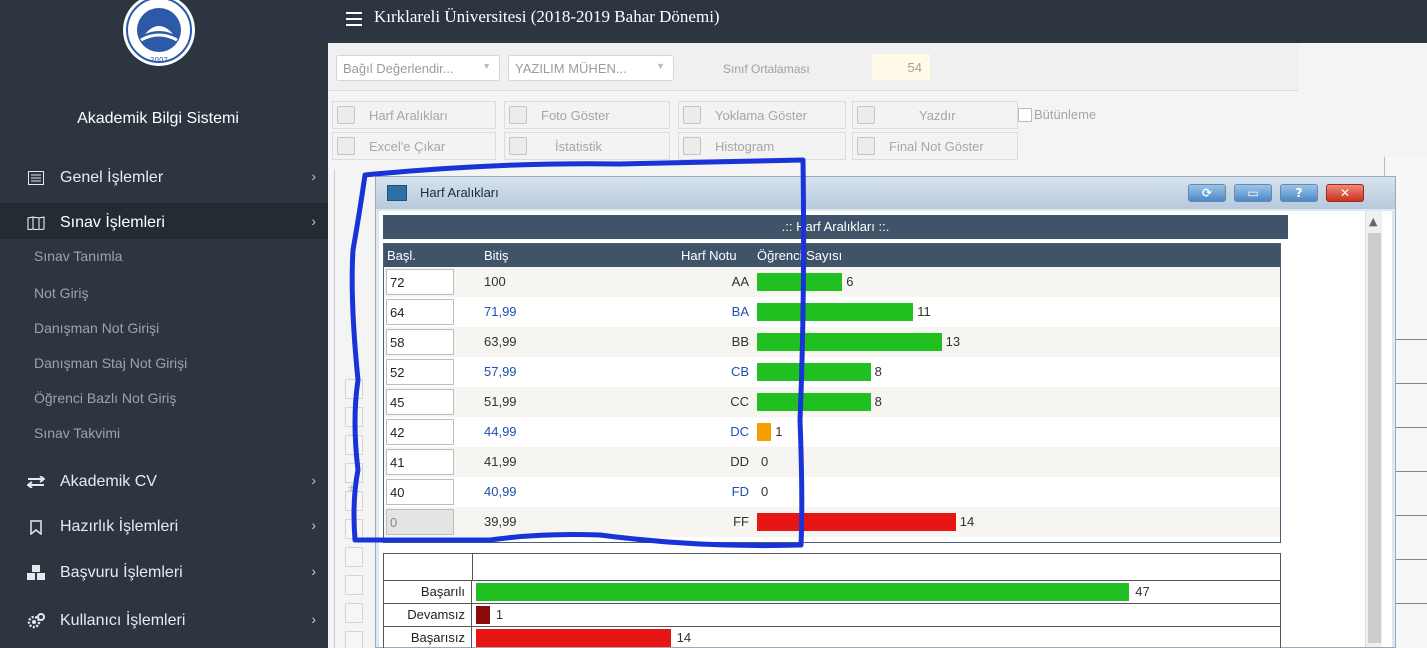 This screenshot has height=648, width=1427. Describe the element at coordinates (164, 482) in the screenshot. I see `menu-akademik-cv: Akademik CV ›` at that location.